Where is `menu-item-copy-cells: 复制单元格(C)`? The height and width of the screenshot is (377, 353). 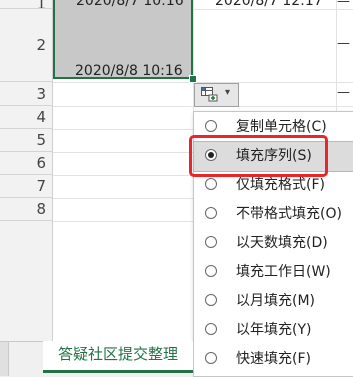 menu-item-copy-cells: 复制单元格(C) is located at coordinates (273, 127).